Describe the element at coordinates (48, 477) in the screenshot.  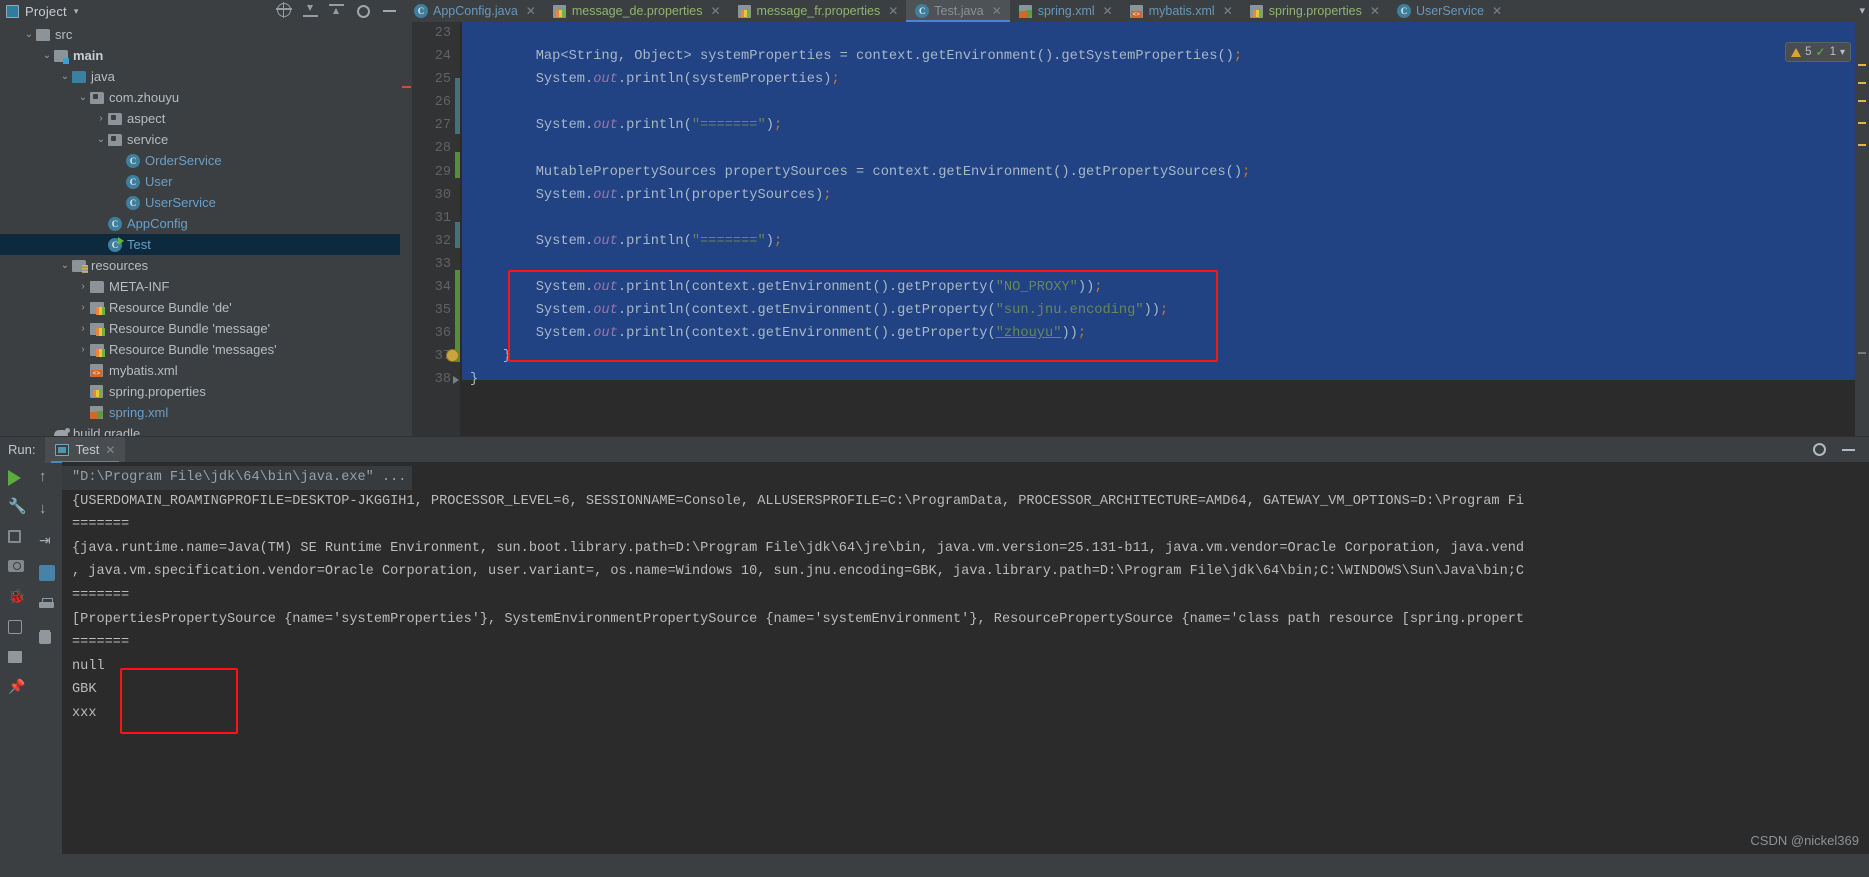
I see `scroll-up-icon: ↑` at that location.